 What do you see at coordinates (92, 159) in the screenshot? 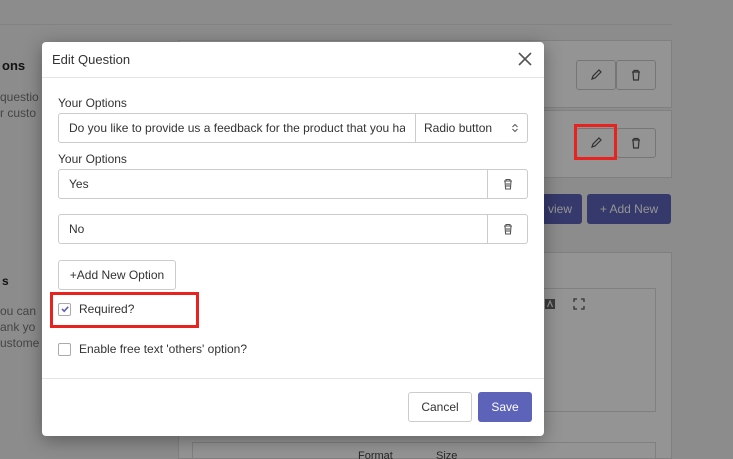
I see `options-section-label: Your Options` at bounding box center [92, 159].